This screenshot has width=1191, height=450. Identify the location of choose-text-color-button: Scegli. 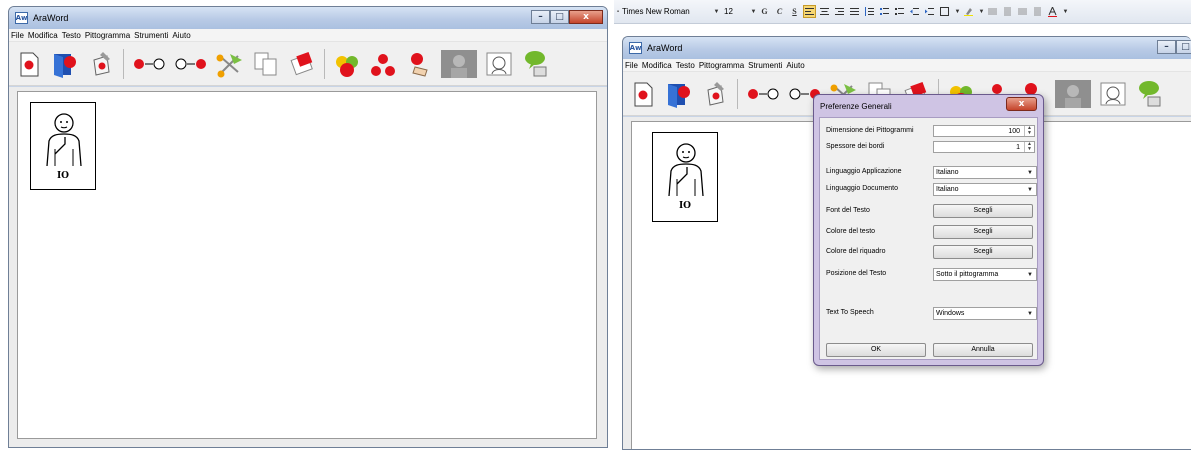
(983, 232).